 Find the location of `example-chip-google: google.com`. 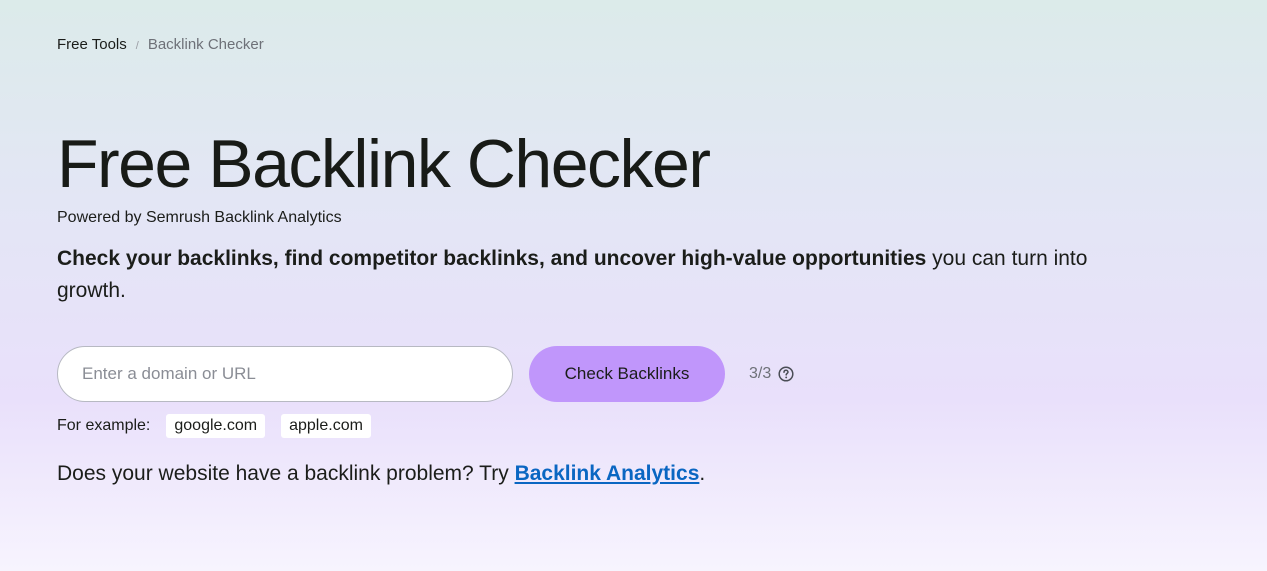

example-chip-google: google.com is located at coordinates (216, 426).